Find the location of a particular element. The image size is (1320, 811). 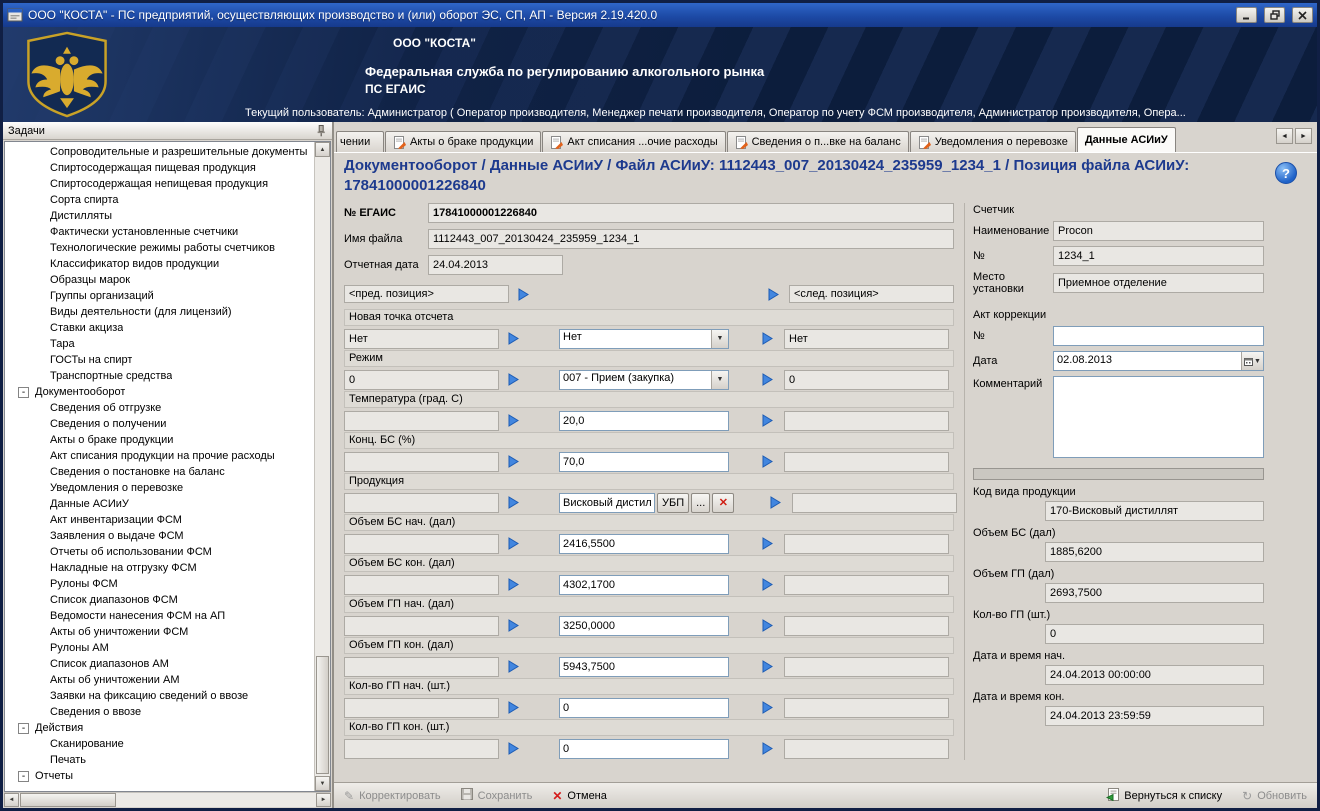

tree-item: - Действия is located at coordinates (159, 728).